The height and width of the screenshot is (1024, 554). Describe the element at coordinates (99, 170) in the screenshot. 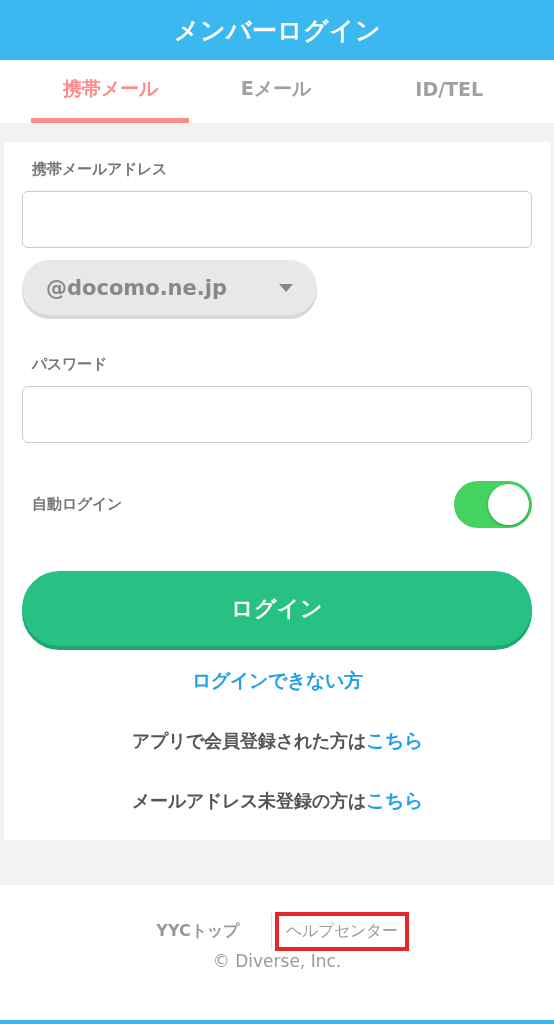

I see `field-label: 携帯メールアドレス` at that location.